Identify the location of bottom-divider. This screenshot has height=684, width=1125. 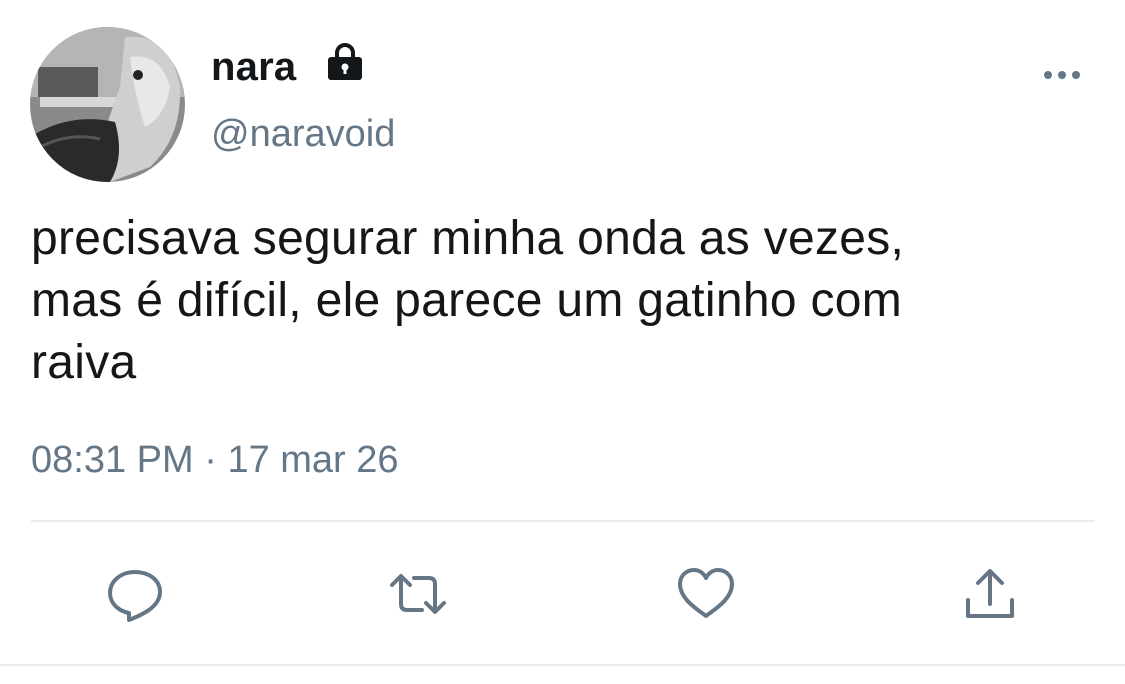
(562, 665).